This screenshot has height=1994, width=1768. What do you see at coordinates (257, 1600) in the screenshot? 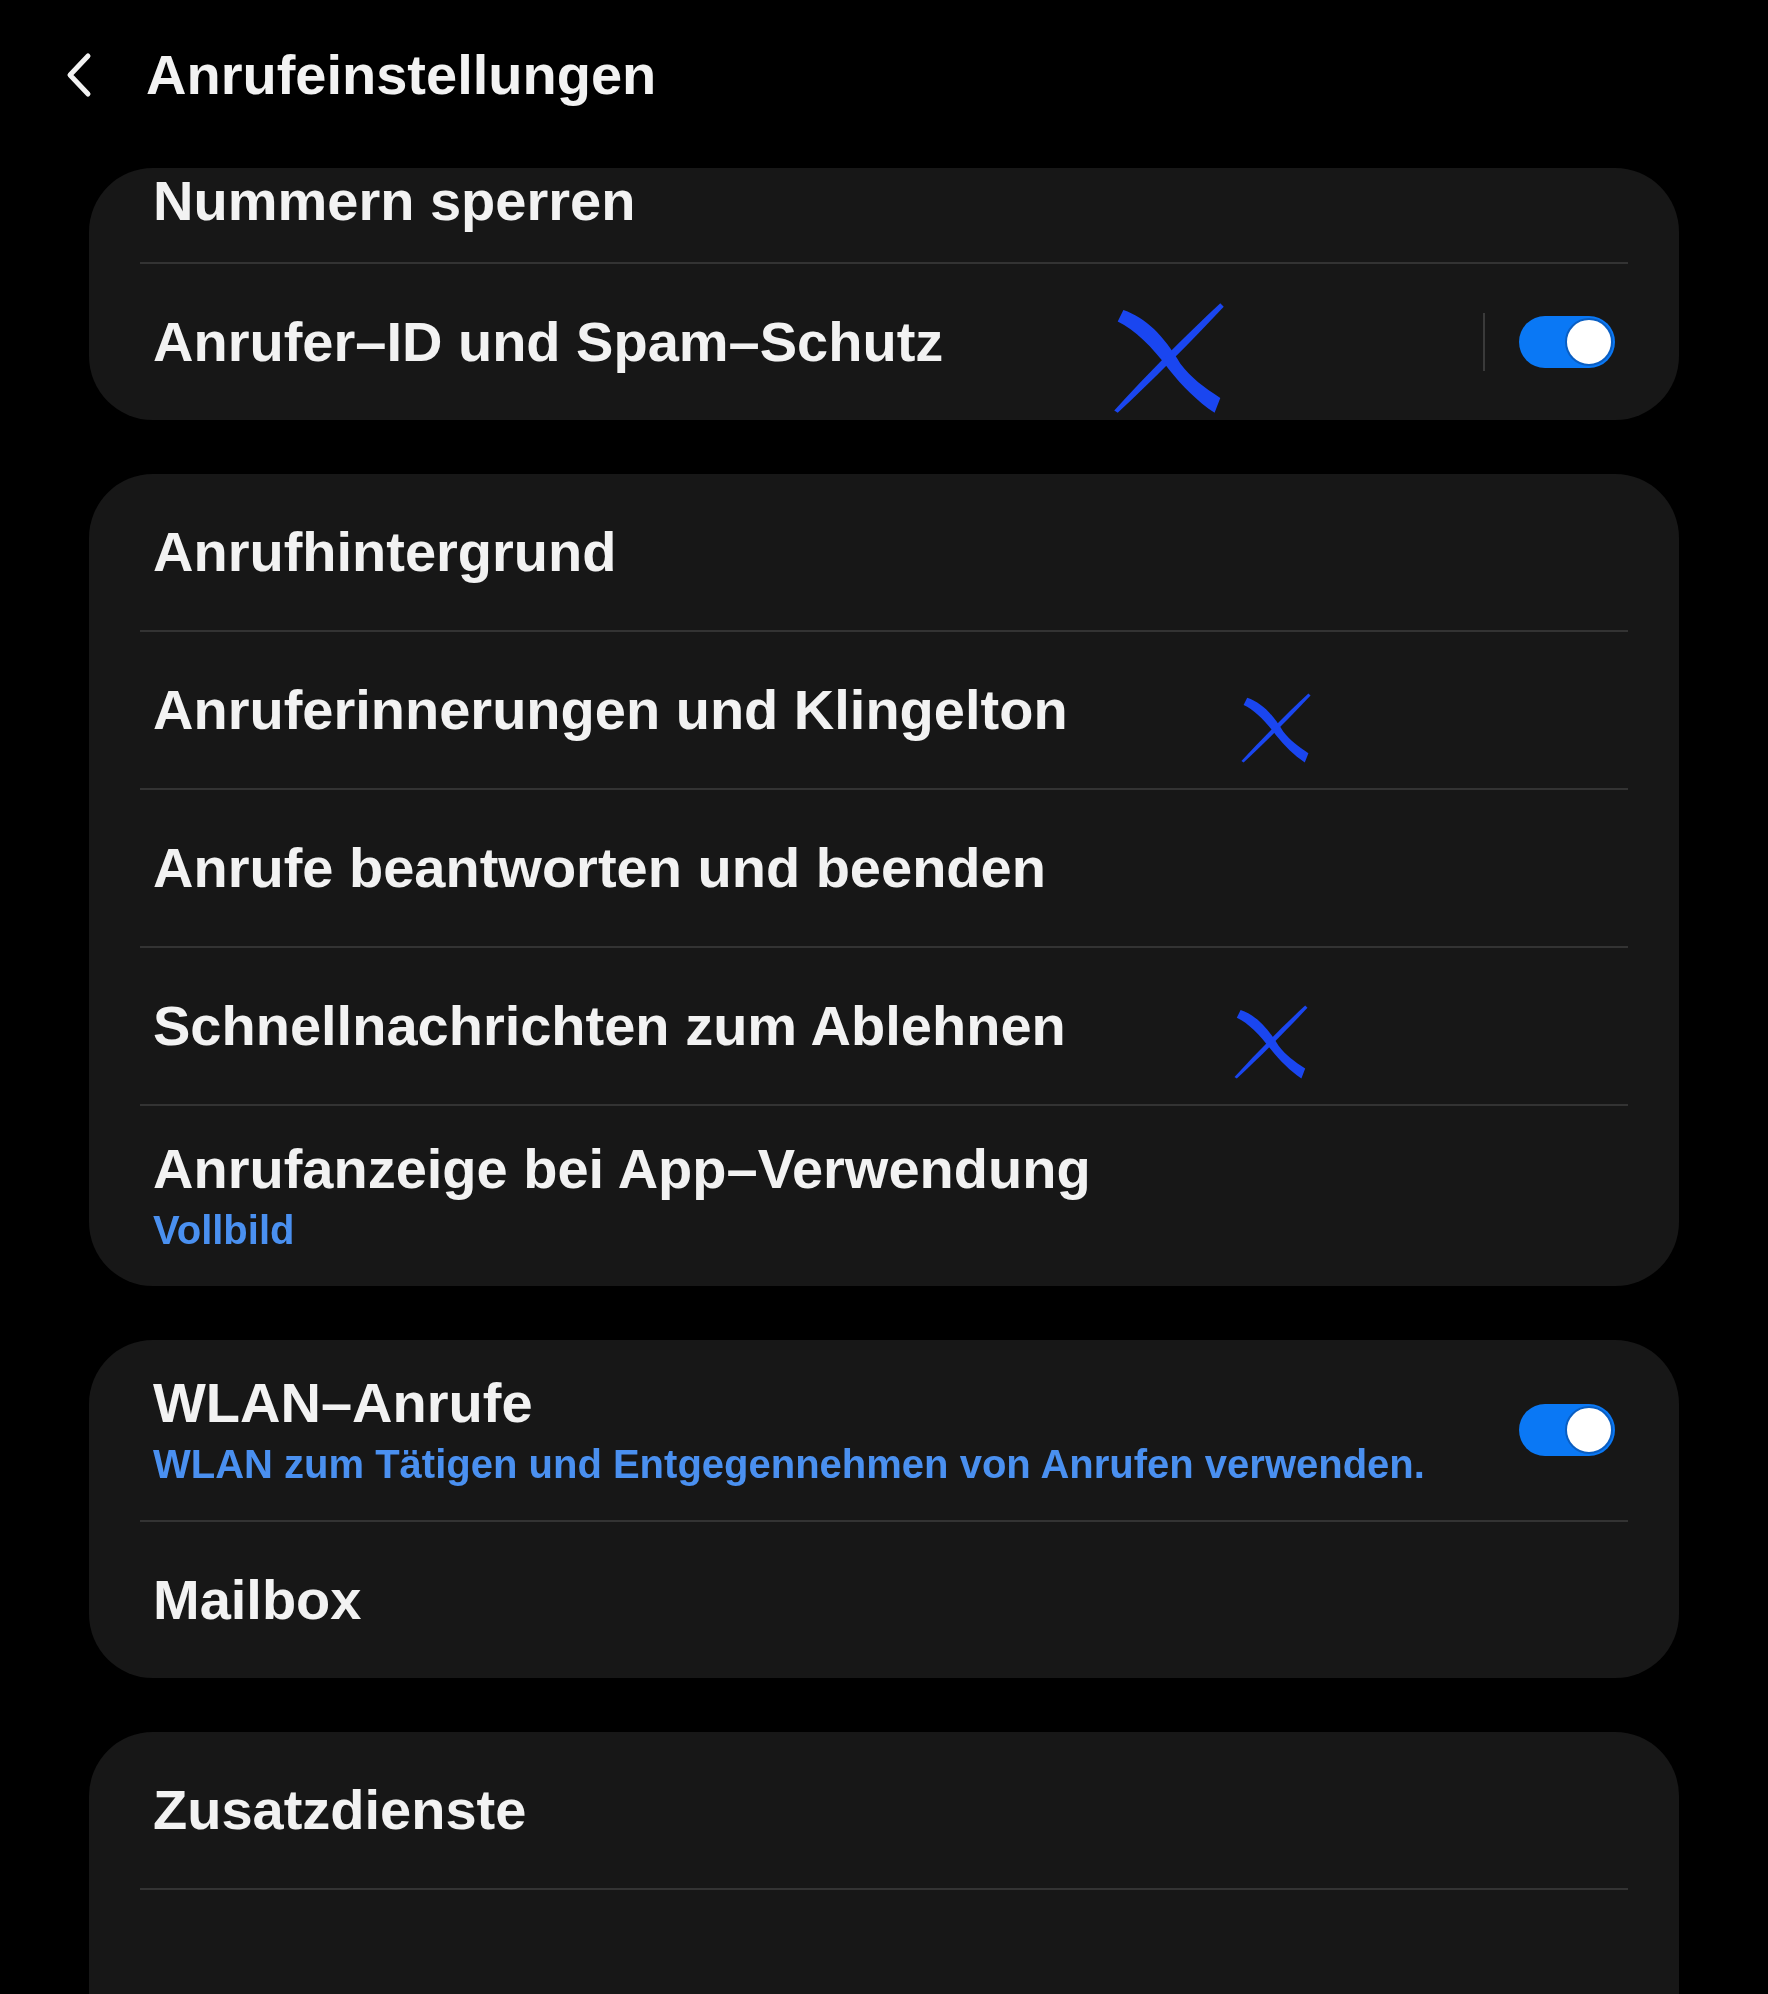
I see `setting-title: Mailbox` at bounding box center [257, 1600].